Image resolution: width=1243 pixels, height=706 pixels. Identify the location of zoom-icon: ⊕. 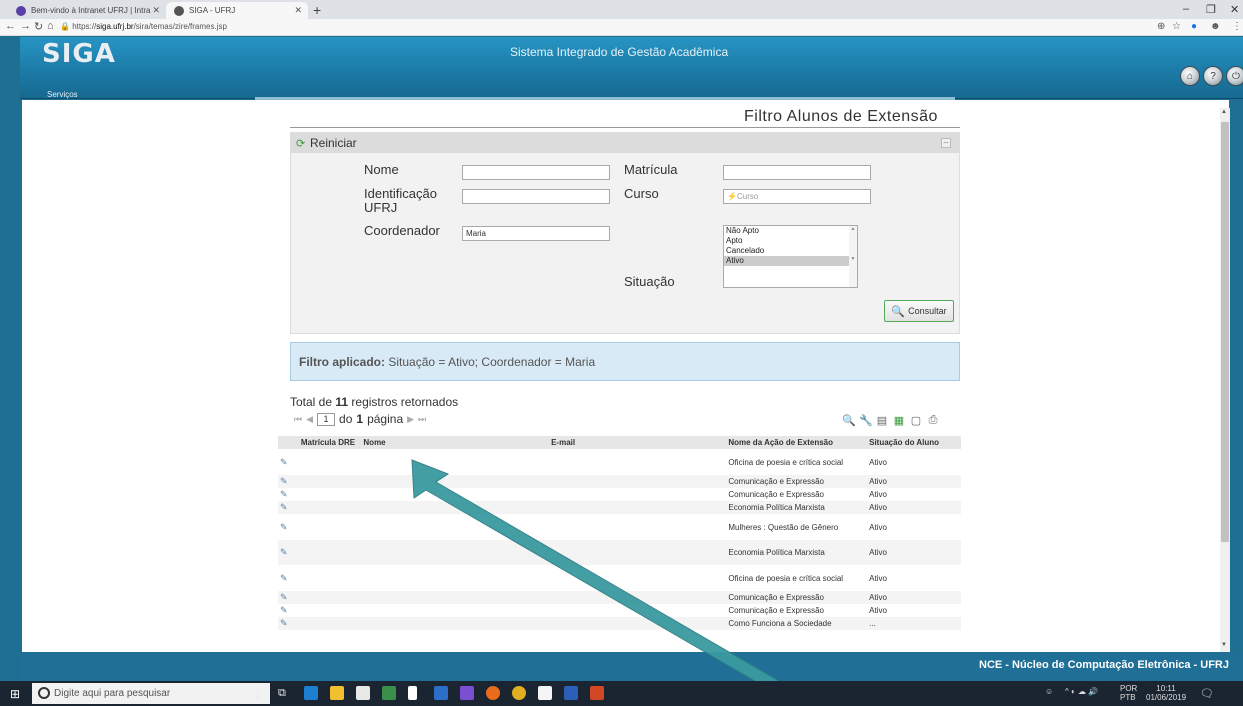
(1161, 26).